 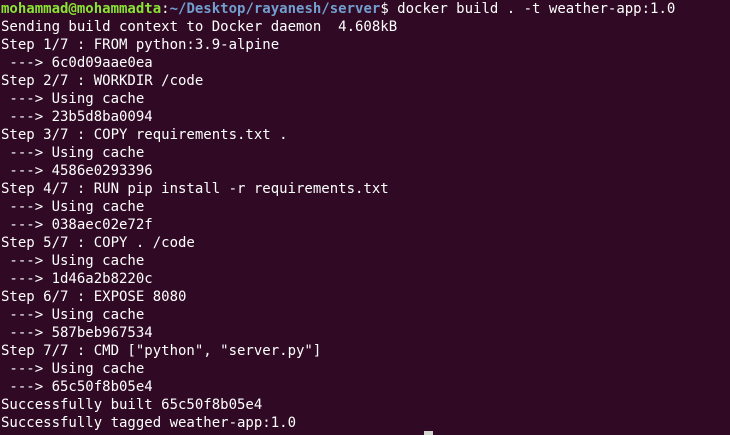 I want to click on output-line: ---> 65c50f8b05e4, so click(x=77, y=387).